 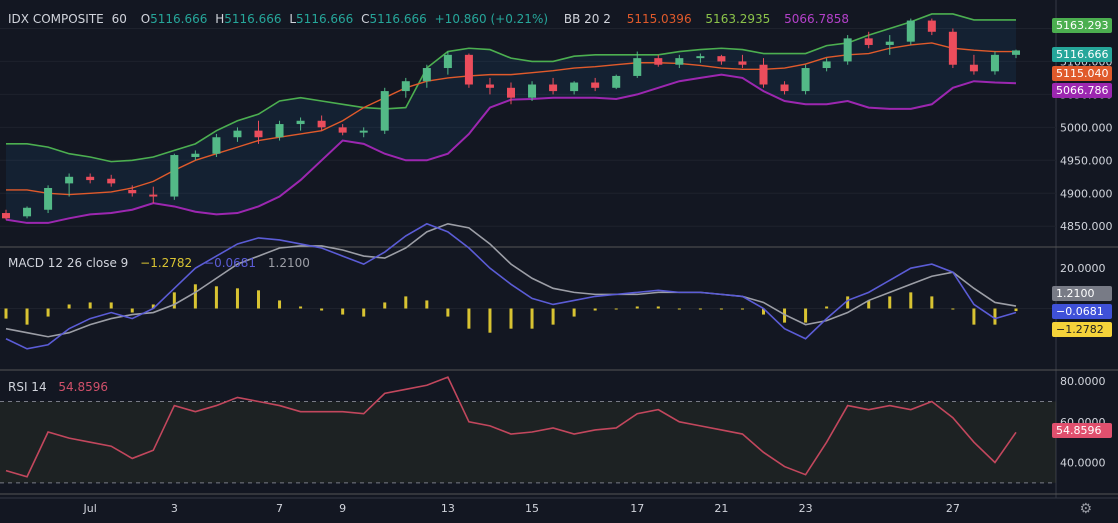 I want to click on last-price-tag: 5116.666, so click(x=1082, y=54).